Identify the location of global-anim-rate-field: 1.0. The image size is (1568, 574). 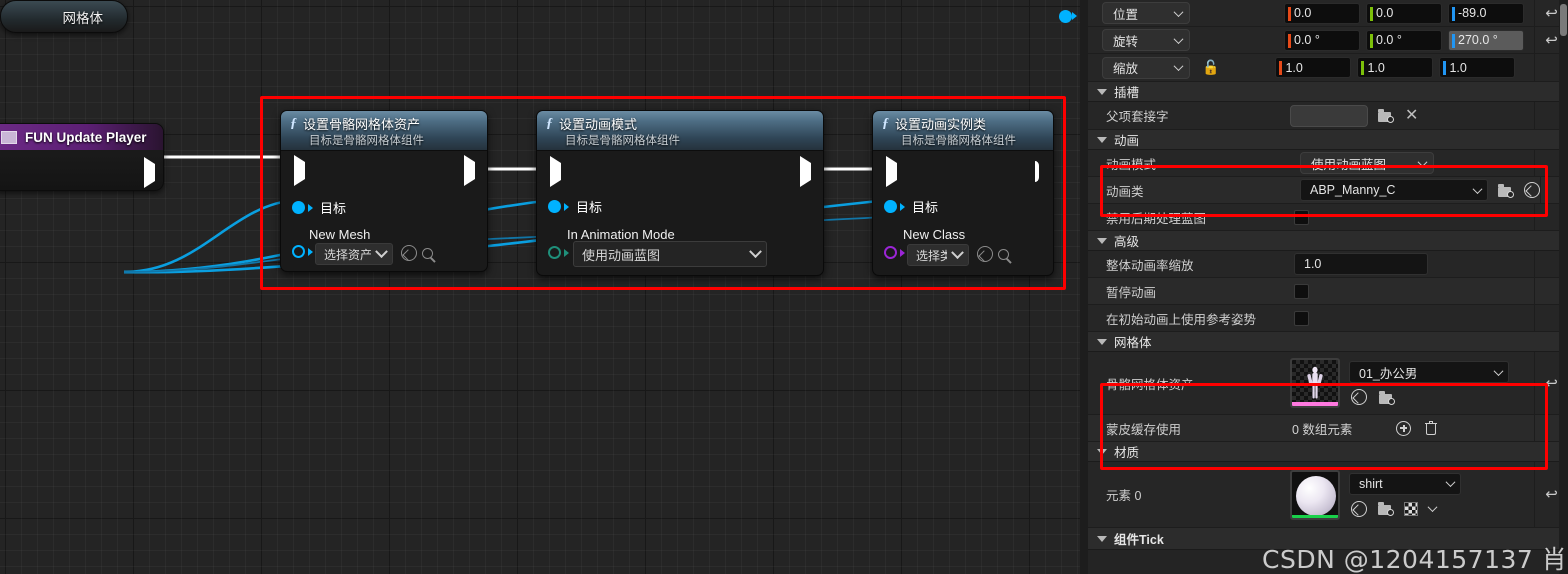
(1361, 264).